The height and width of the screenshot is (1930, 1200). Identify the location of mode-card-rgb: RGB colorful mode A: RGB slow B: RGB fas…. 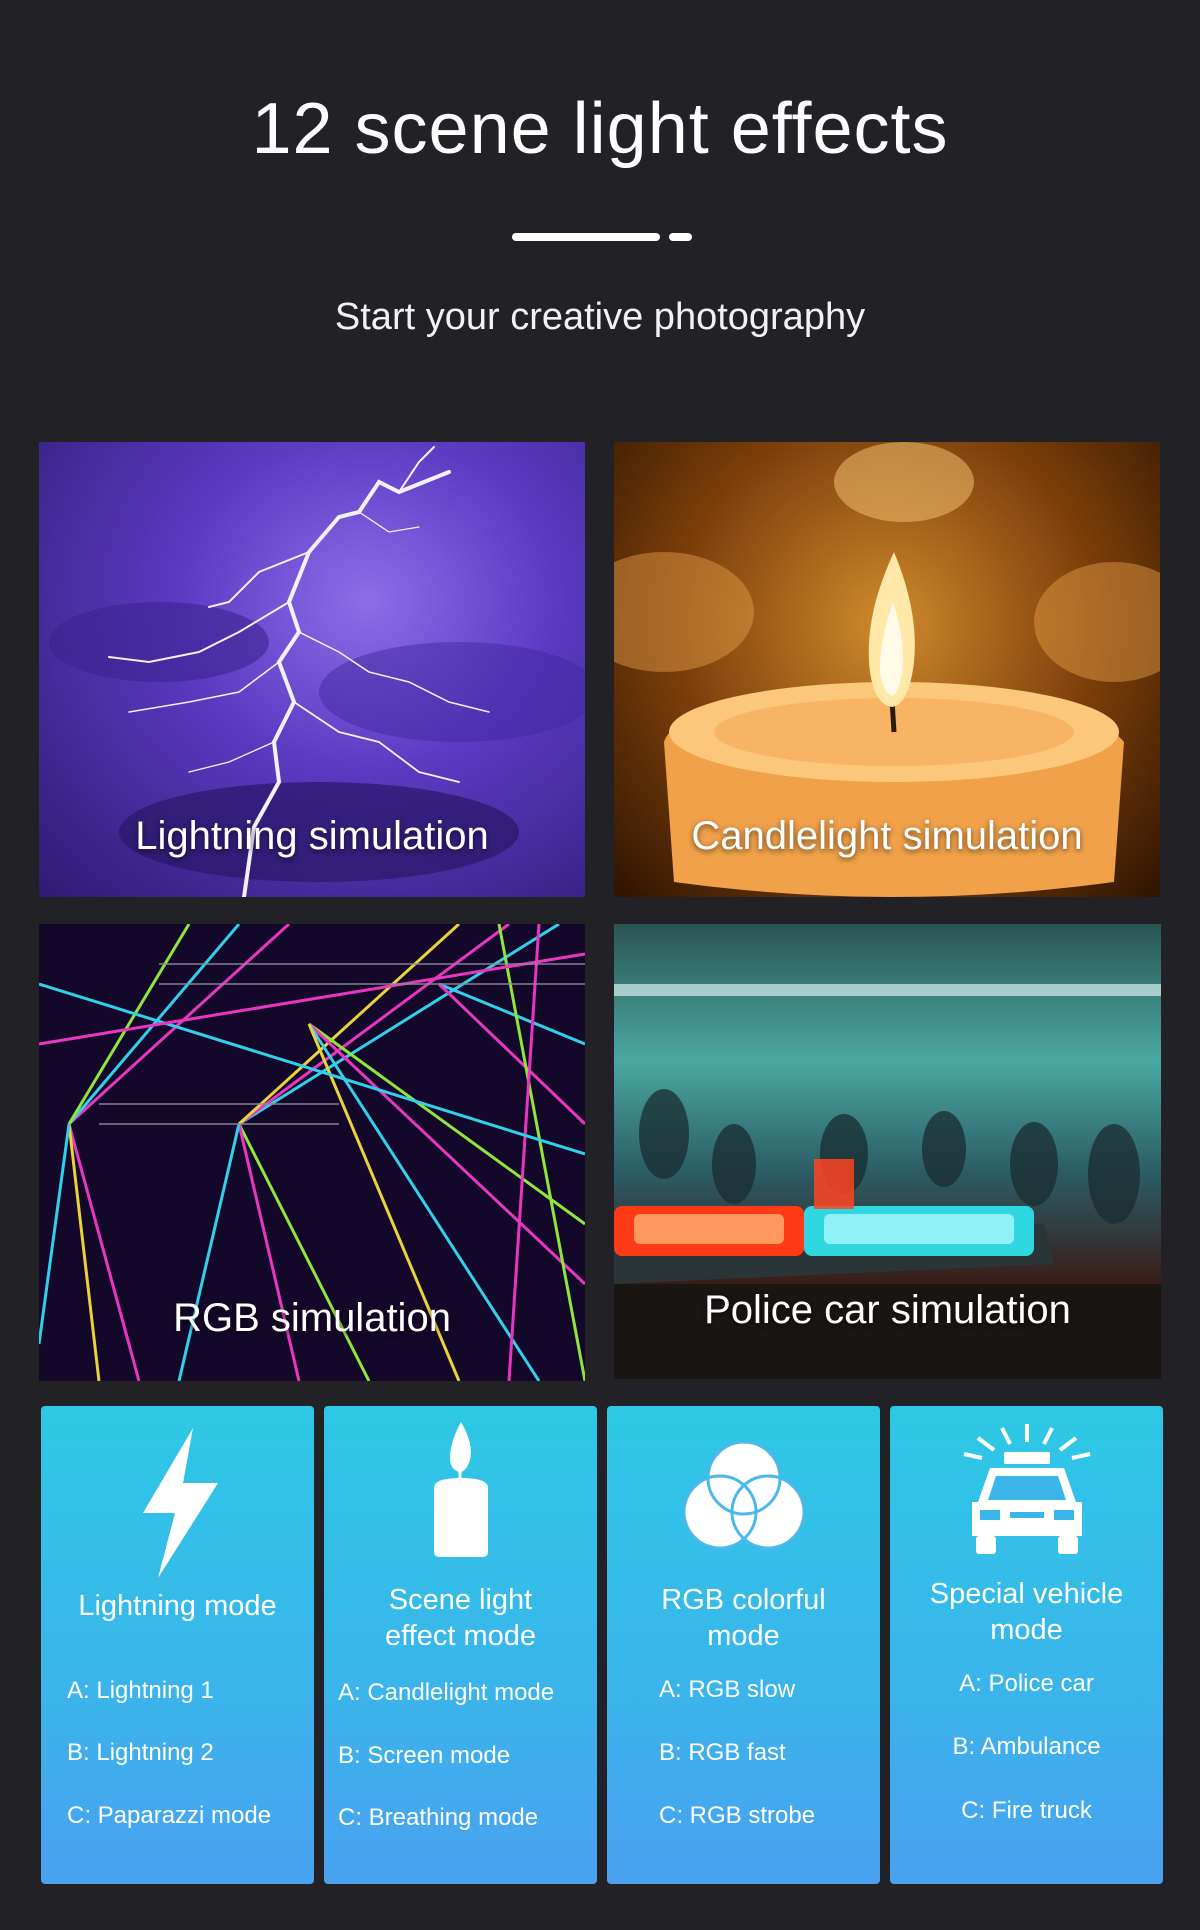
(743, 1645).